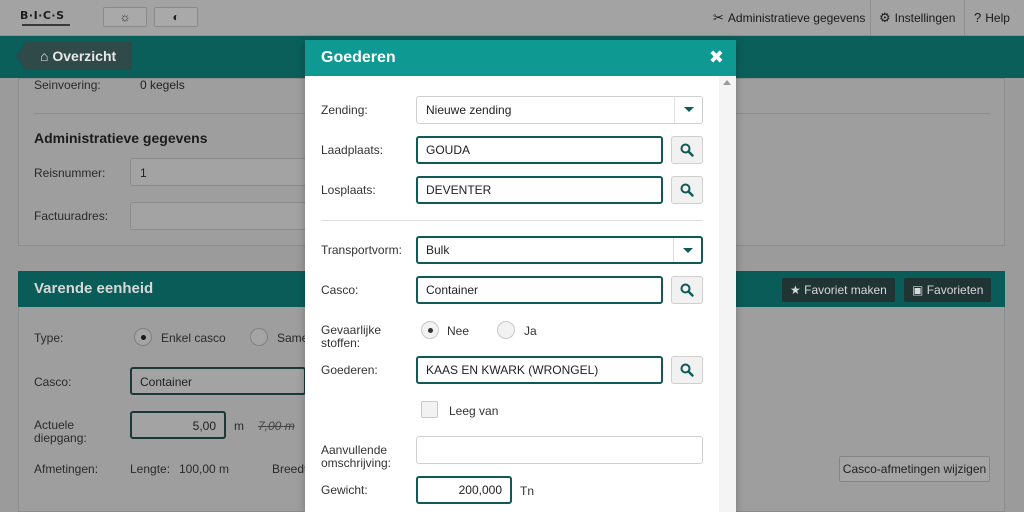 This screenshot has height=512, width=1024. What do you see at coordinates (340, 290) in the screenshot?
I see `modal-casco-label: Casco:` at bounding box center [340, 290].